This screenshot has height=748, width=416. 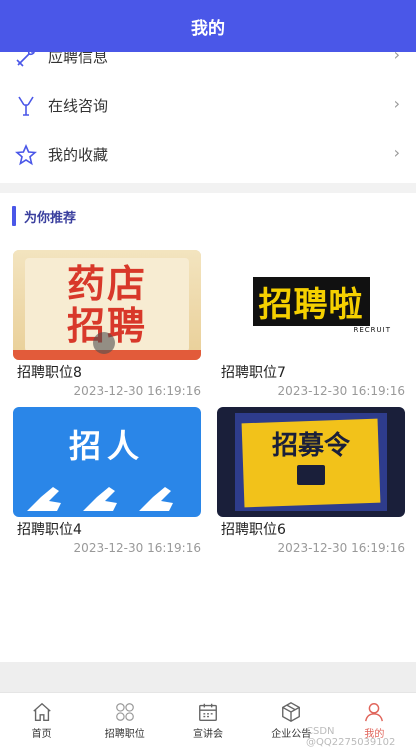 I want to click on content-footer, so click(x=208, y=677).